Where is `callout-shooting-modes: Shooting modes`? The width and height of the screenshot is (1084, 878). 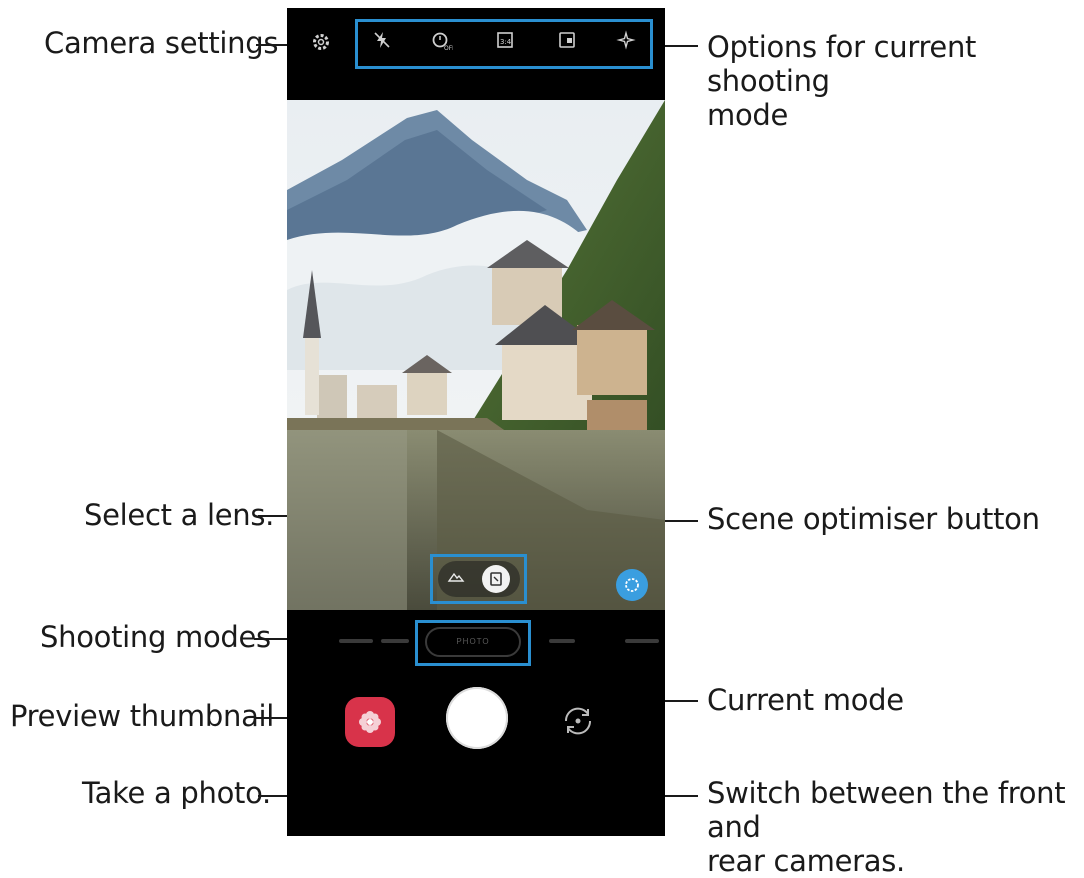 callout-shooting-modes: Shooting modes is located at coordinates (155, 637).